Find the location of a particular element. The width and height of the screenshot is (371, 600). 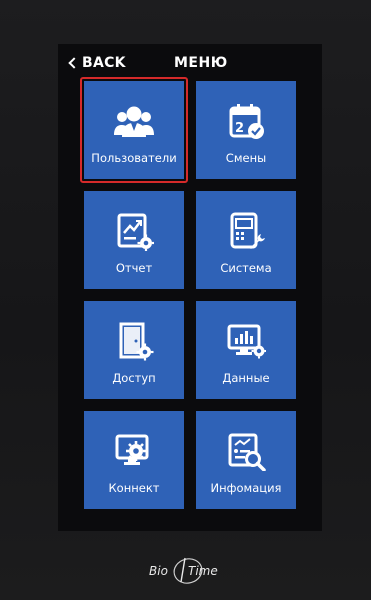

menu-tile-report: Отчет is located at coordinates (134, 240).